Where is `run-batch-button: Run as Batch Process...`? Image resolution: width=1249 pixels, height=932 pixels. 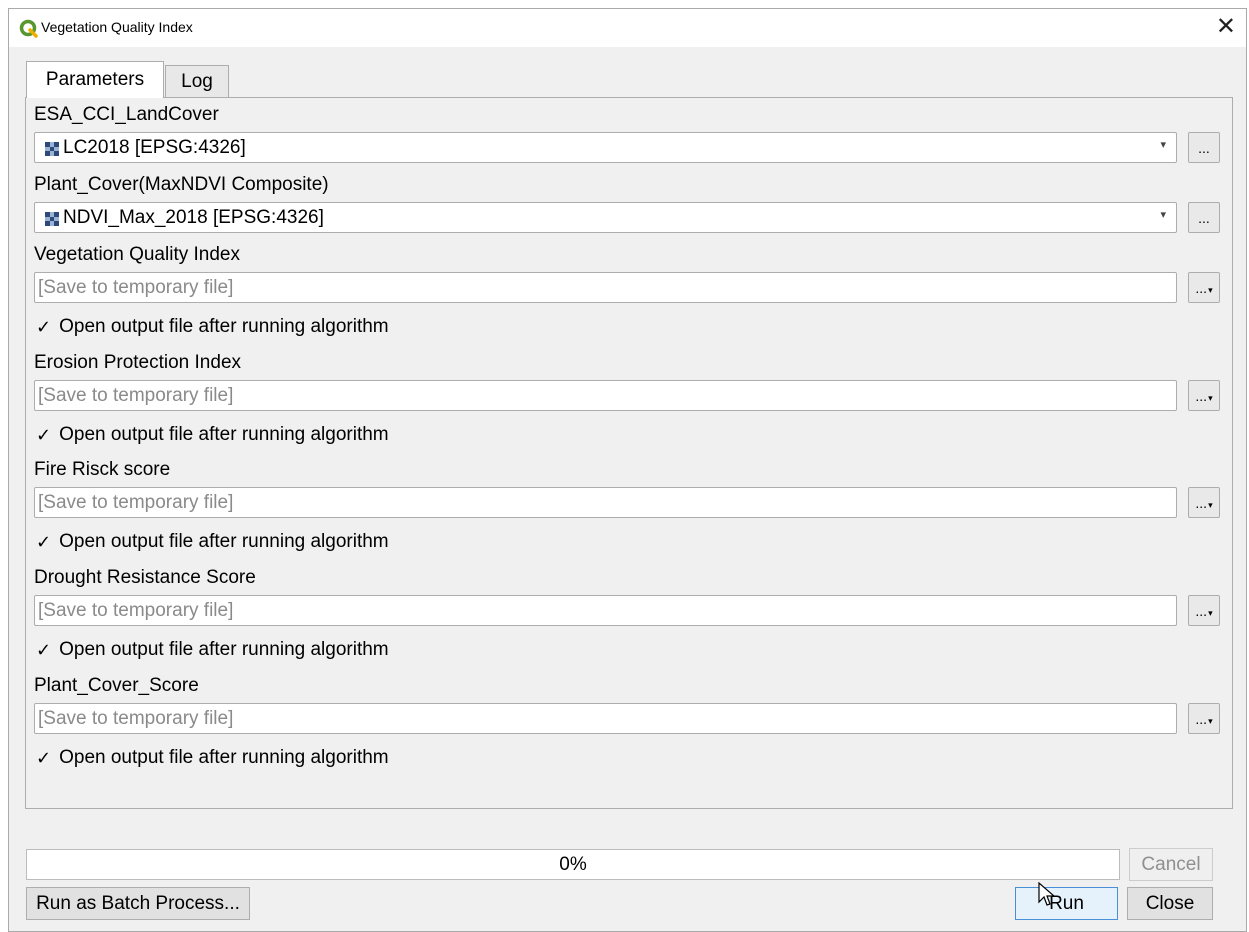 run-batch-button: Run as Batch Process... is located at coordinates (138, 903).